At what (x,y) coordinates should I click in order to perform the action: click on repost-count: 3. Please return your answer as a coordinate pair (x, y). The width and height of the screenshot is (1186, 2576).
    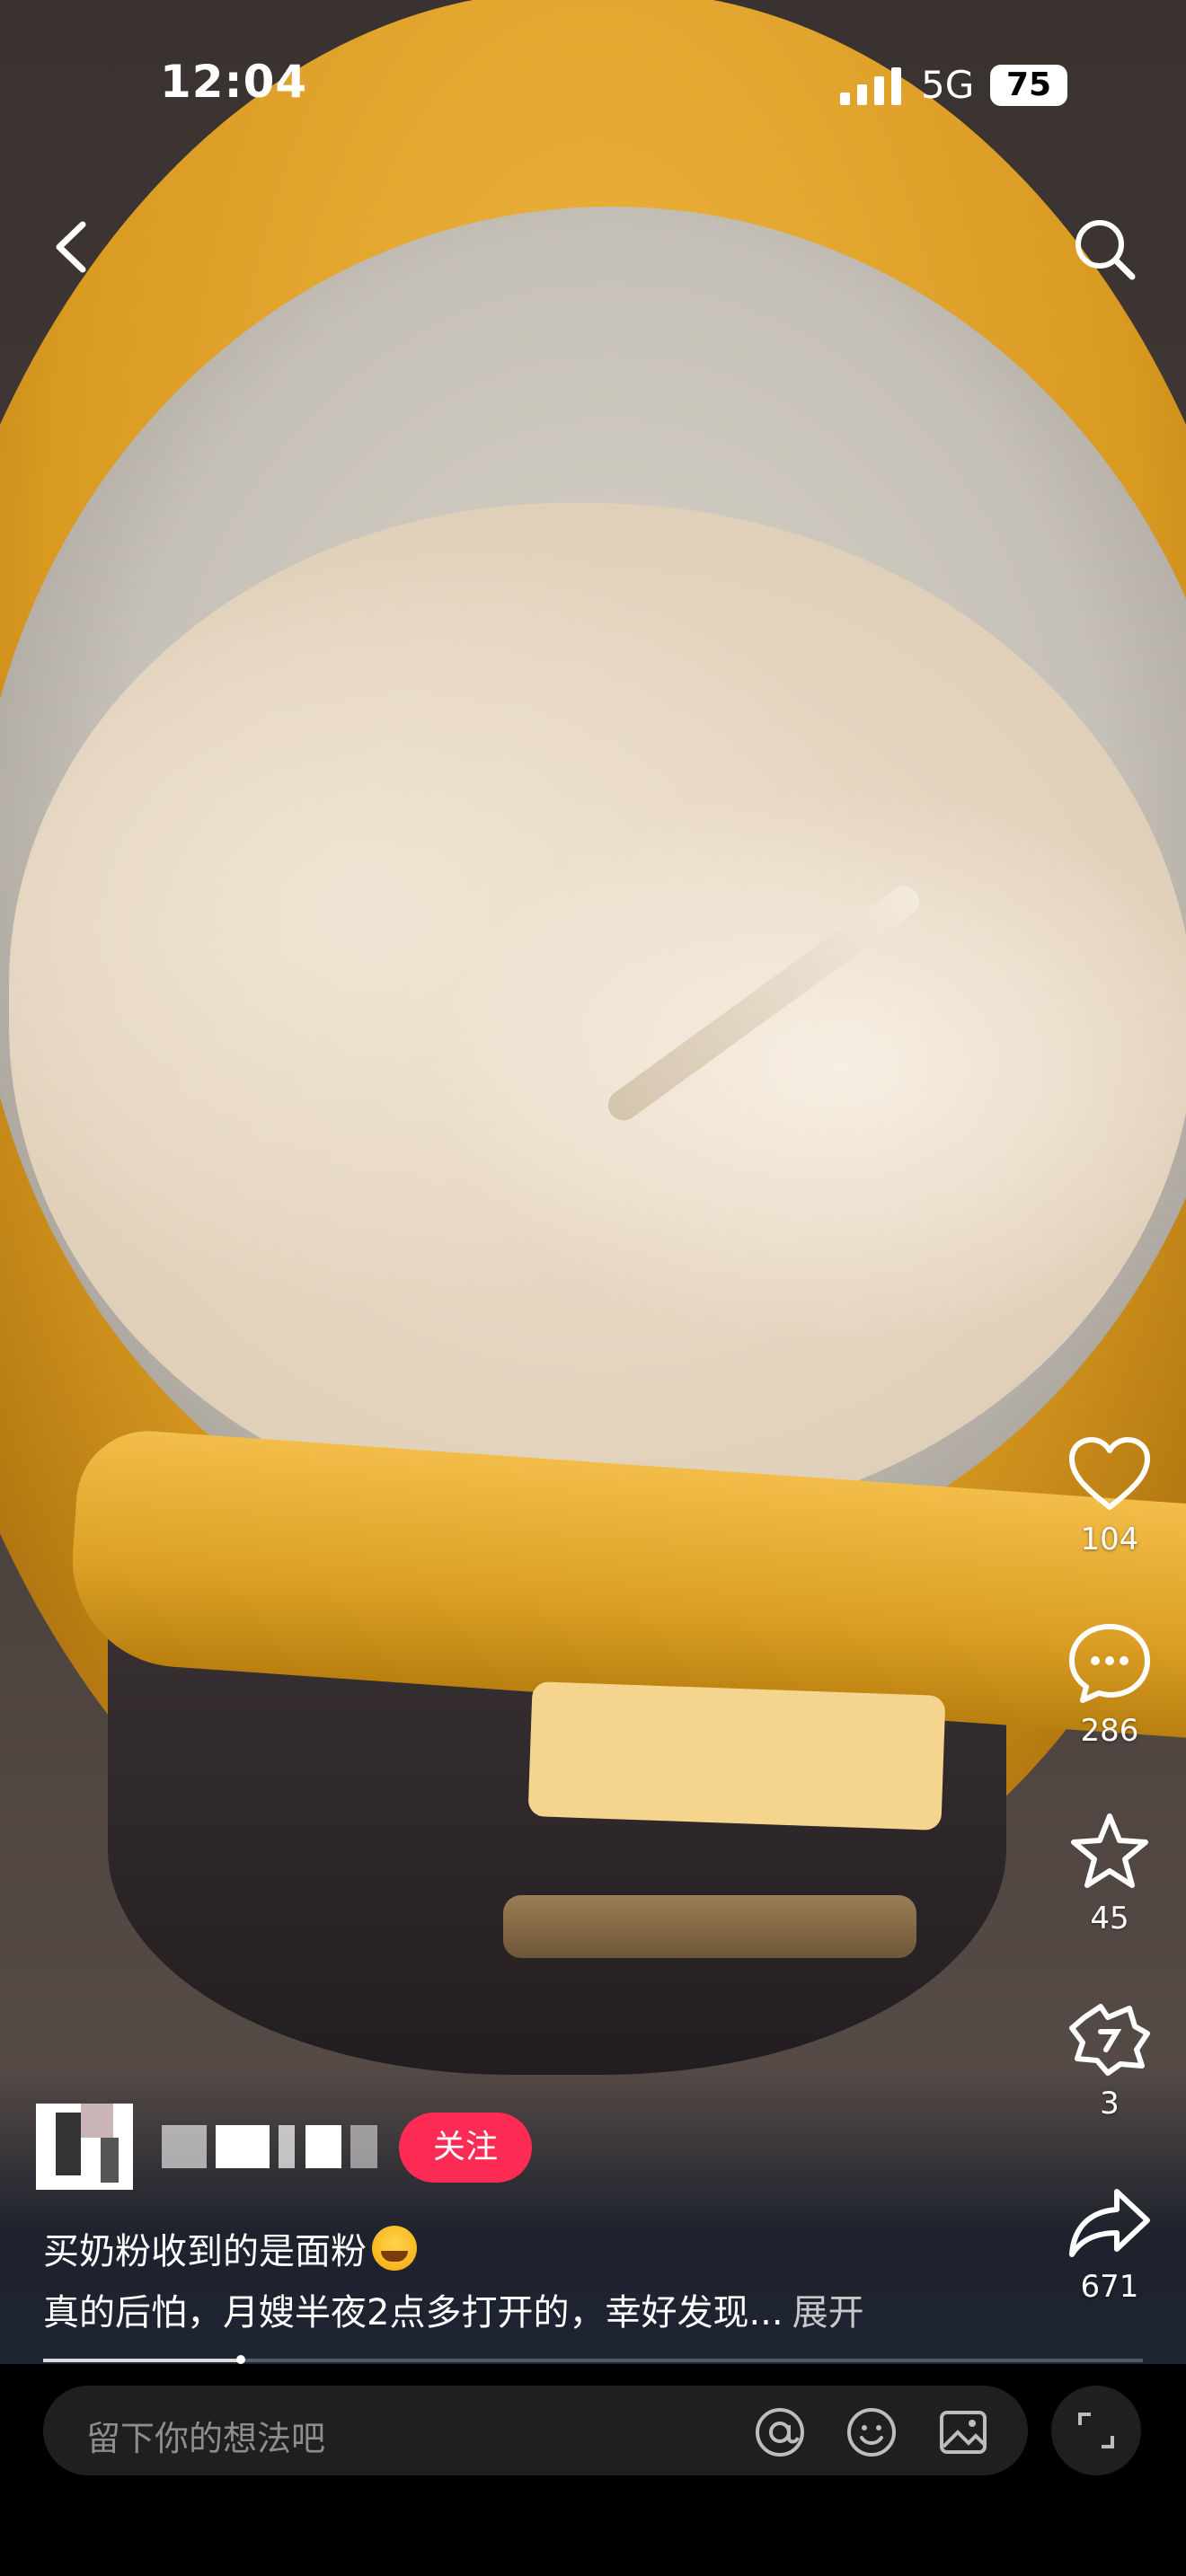
    Looking at the image, I should click on (1110, 2104).